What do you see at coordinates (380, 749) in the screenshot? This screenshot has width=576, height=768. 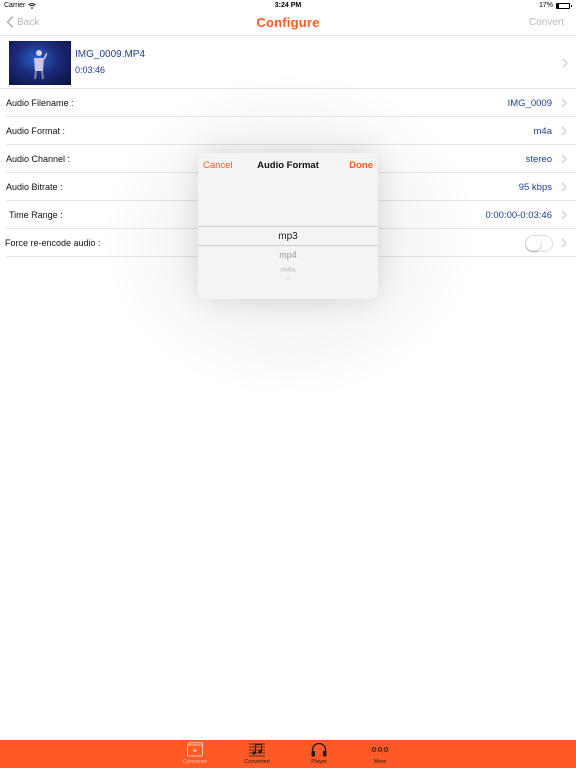 I see `more-dots-icon` at bounding box center [380, 749].